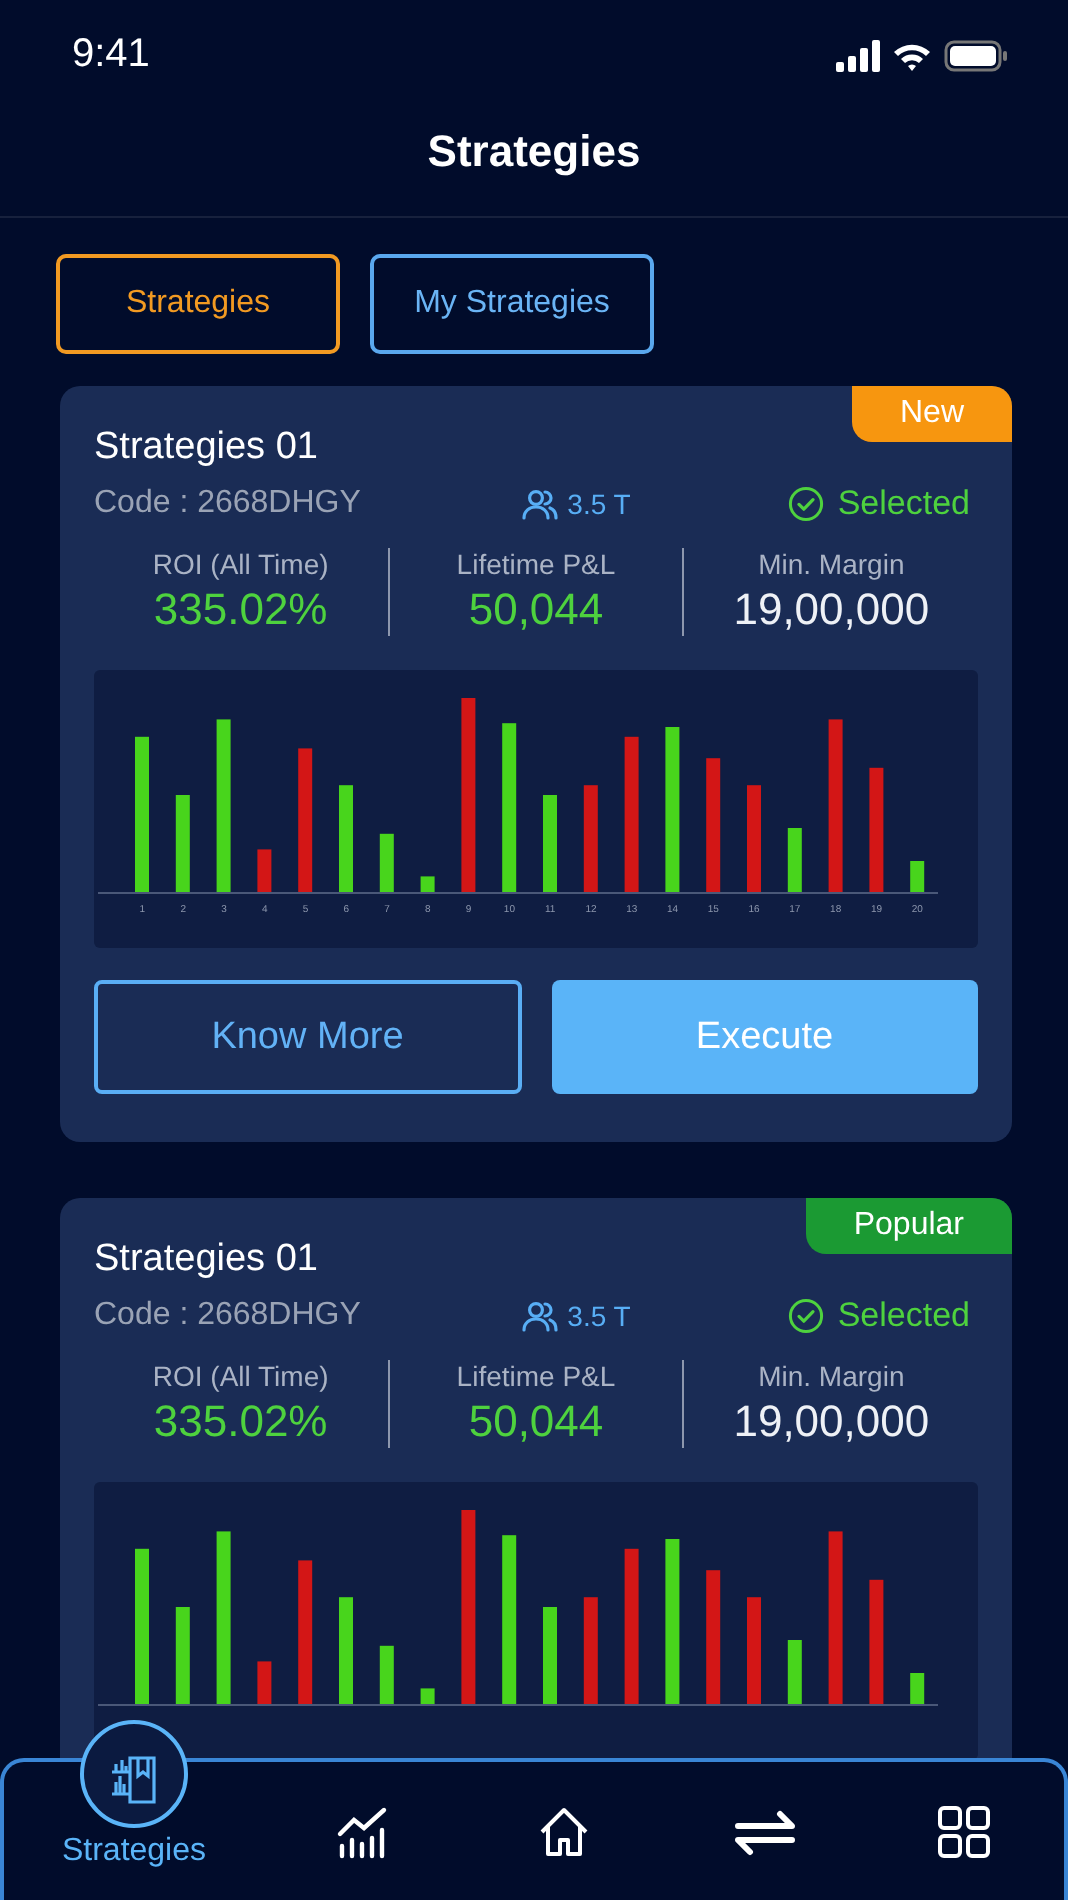  What do you see at coordinates (858, 55) in the screenshot?
I see `signal-icon` at bounding box center [858, 55].